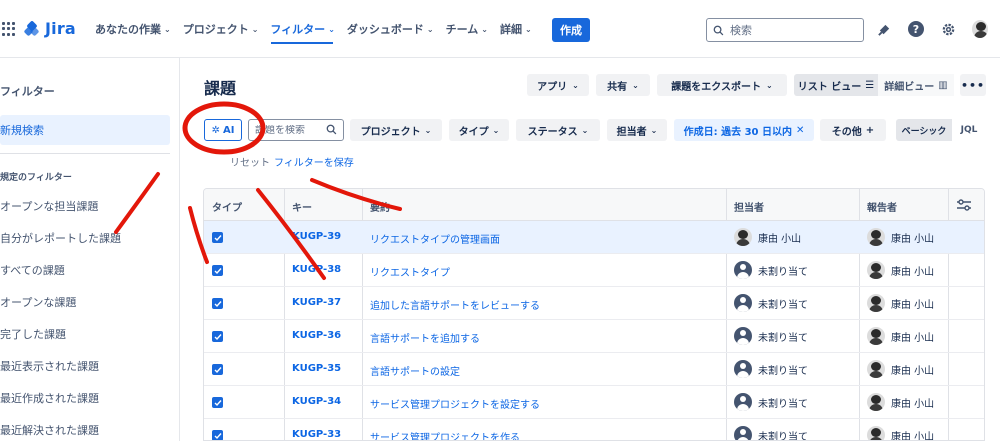  I want to click on apps-button: アプリ ⌄, so click(558, 85).